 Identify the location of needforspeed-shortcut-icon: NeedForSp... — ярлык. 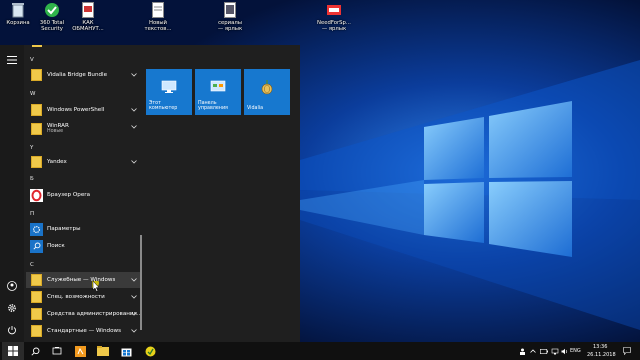
(334, 17).